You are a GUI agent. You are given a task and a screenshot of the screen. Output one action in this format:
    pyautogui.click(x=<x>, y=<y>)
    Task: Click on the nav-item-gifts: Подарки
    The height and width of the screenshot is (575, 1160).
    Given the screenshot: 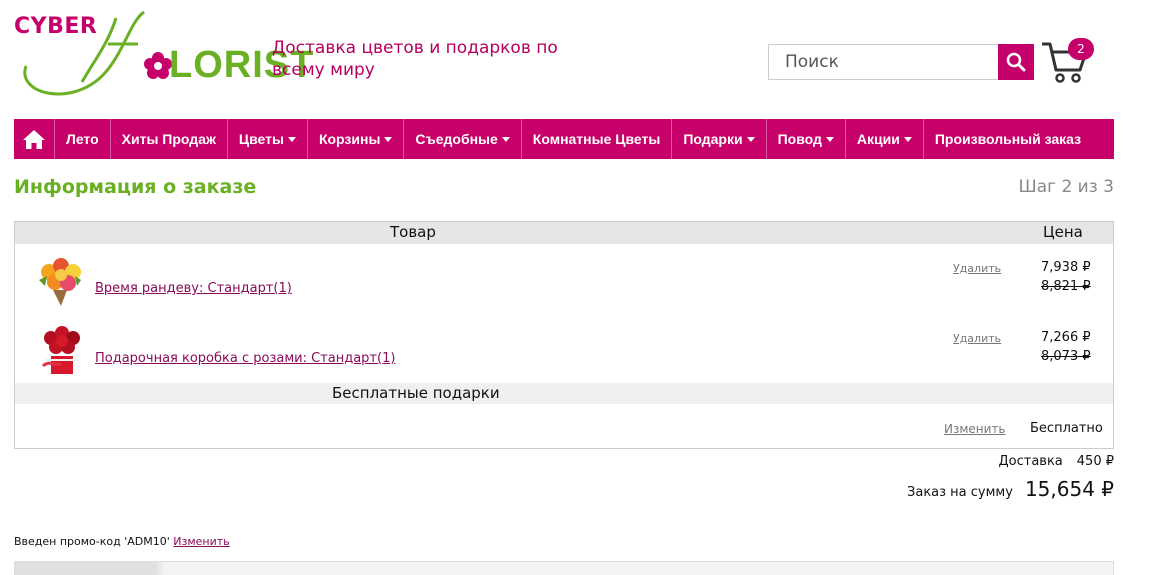 What is the action you would take?
    pyautogui.click(x=719, y=139)
    